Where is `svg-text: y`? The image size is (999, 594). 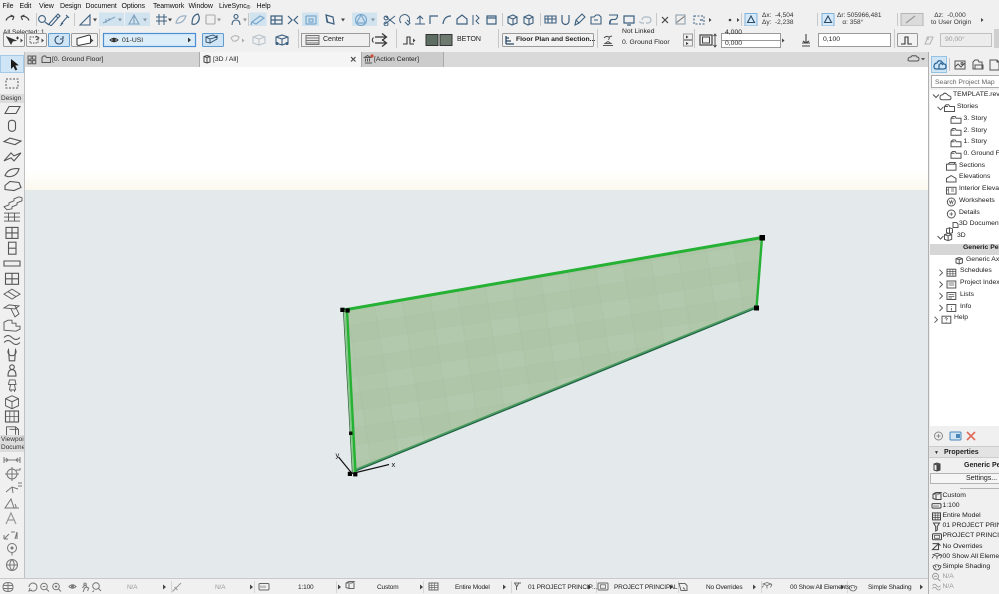 svg-text: y is located at coordinates (338, 455).